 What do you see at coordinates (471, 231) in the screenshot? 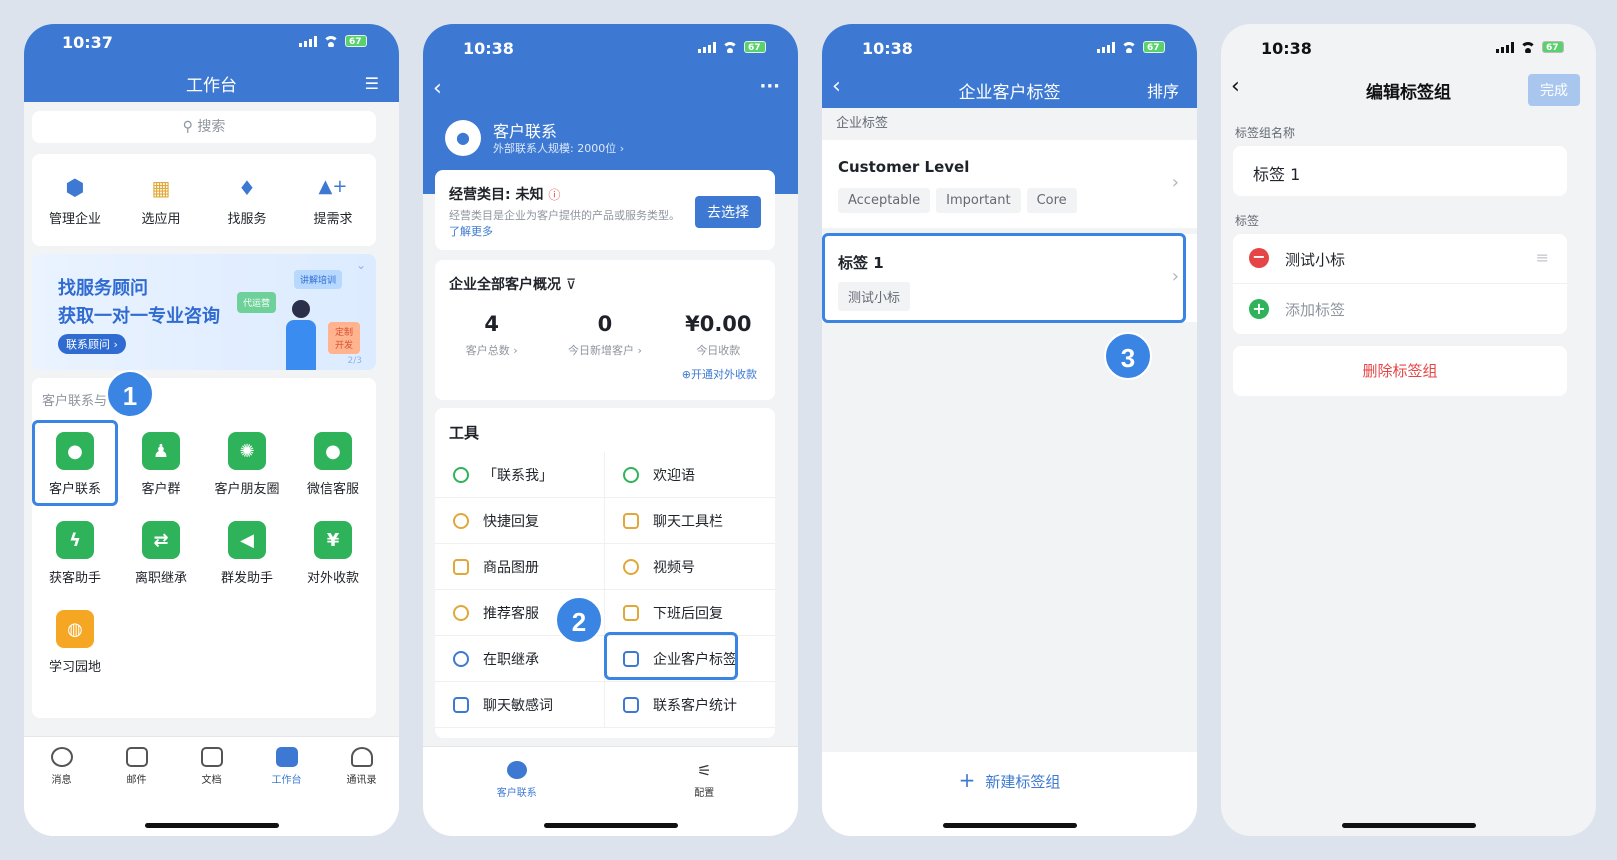
I see `learn-more-link: 了解更多` at bounding box center [471, 231].